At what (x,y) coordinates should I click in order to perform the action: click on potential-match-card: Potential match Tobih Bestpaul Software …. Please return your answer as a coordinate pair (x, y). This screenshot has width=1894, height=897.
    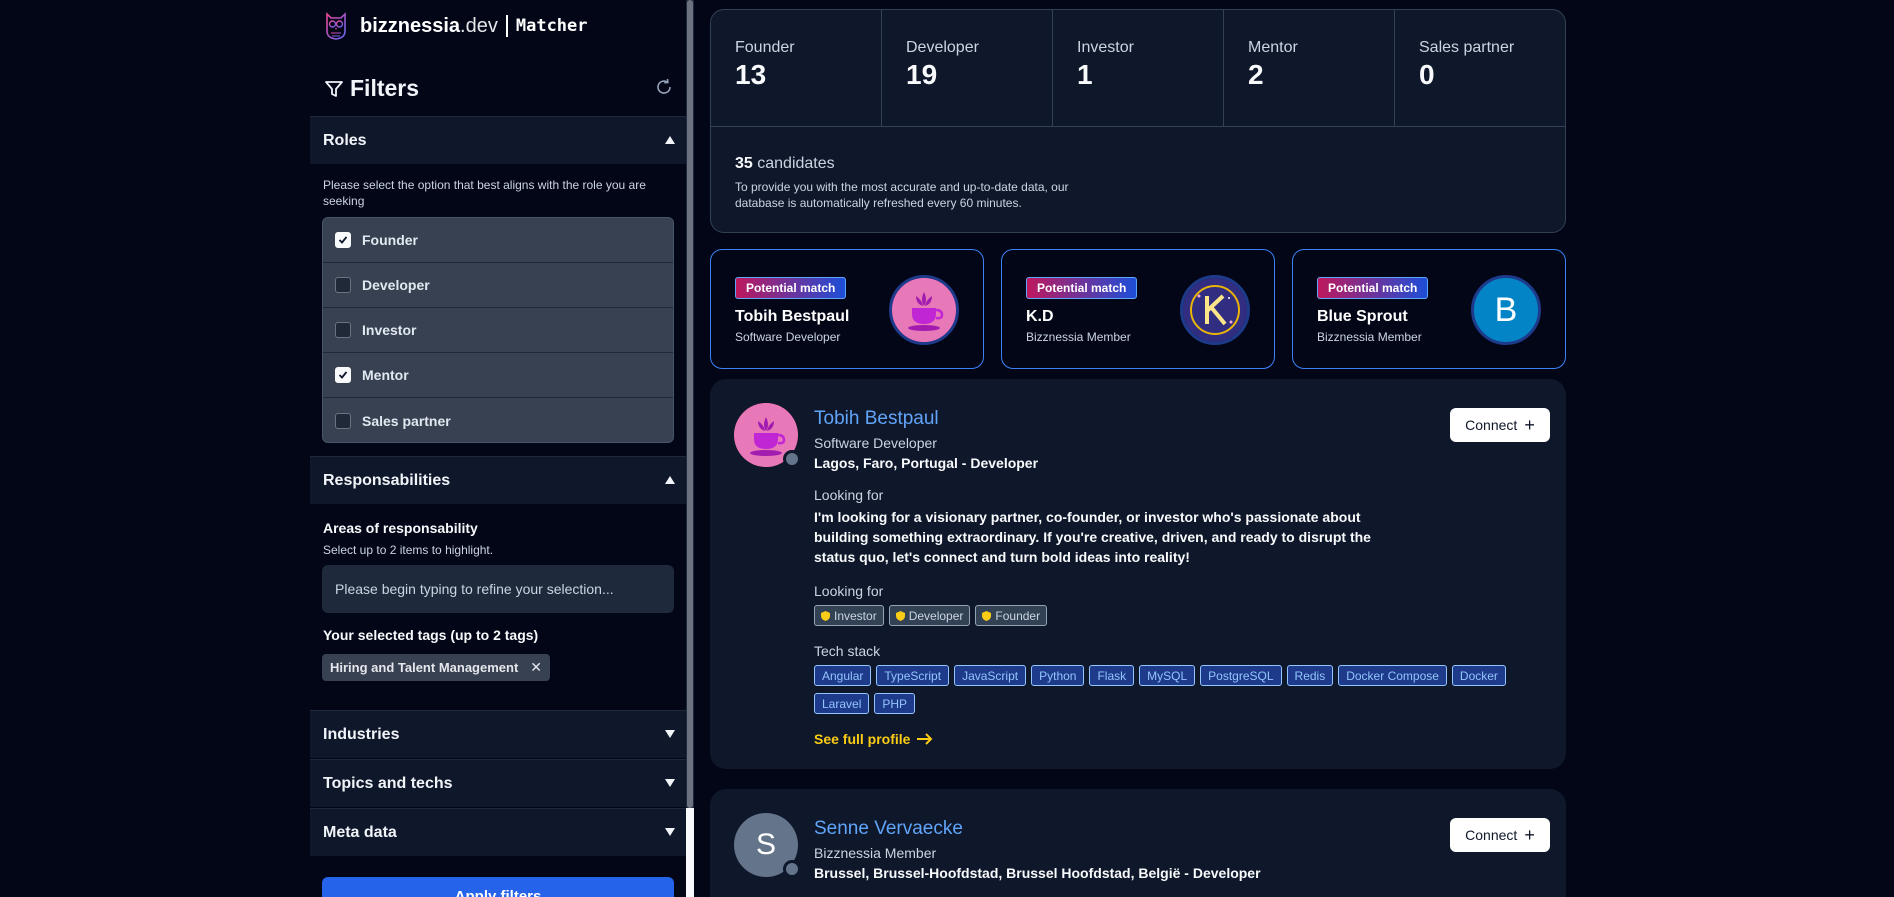
    Looking at the image, I should click on (847, 309).